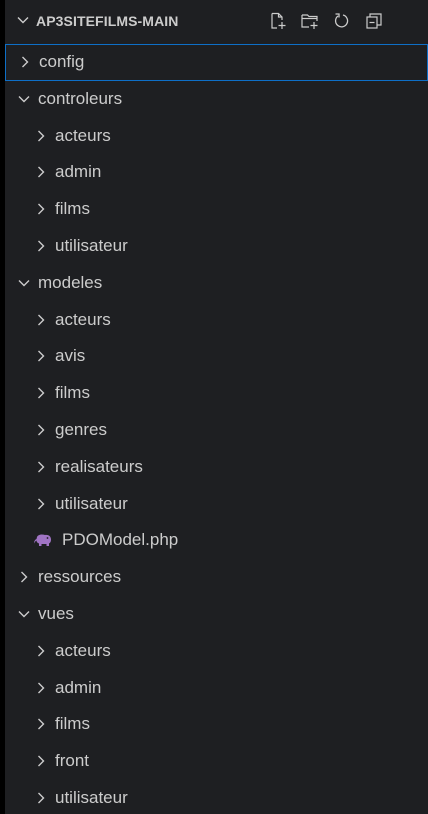 The height and width of the screenshot is (814, 428). Describe the element at coordinates (216, 99) in the screenshot. I see `tree-folder-item: controleurs` at that location.